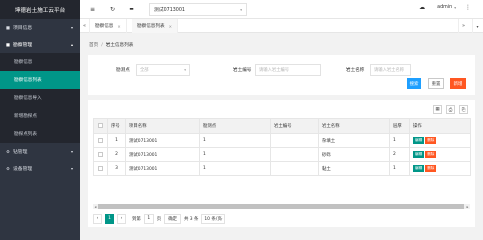 The image size is (483, 240). What do you see at coordinates (109, 218) in the screenshot?
I see `page-number-current: 1` at bounding box center [109, 218].